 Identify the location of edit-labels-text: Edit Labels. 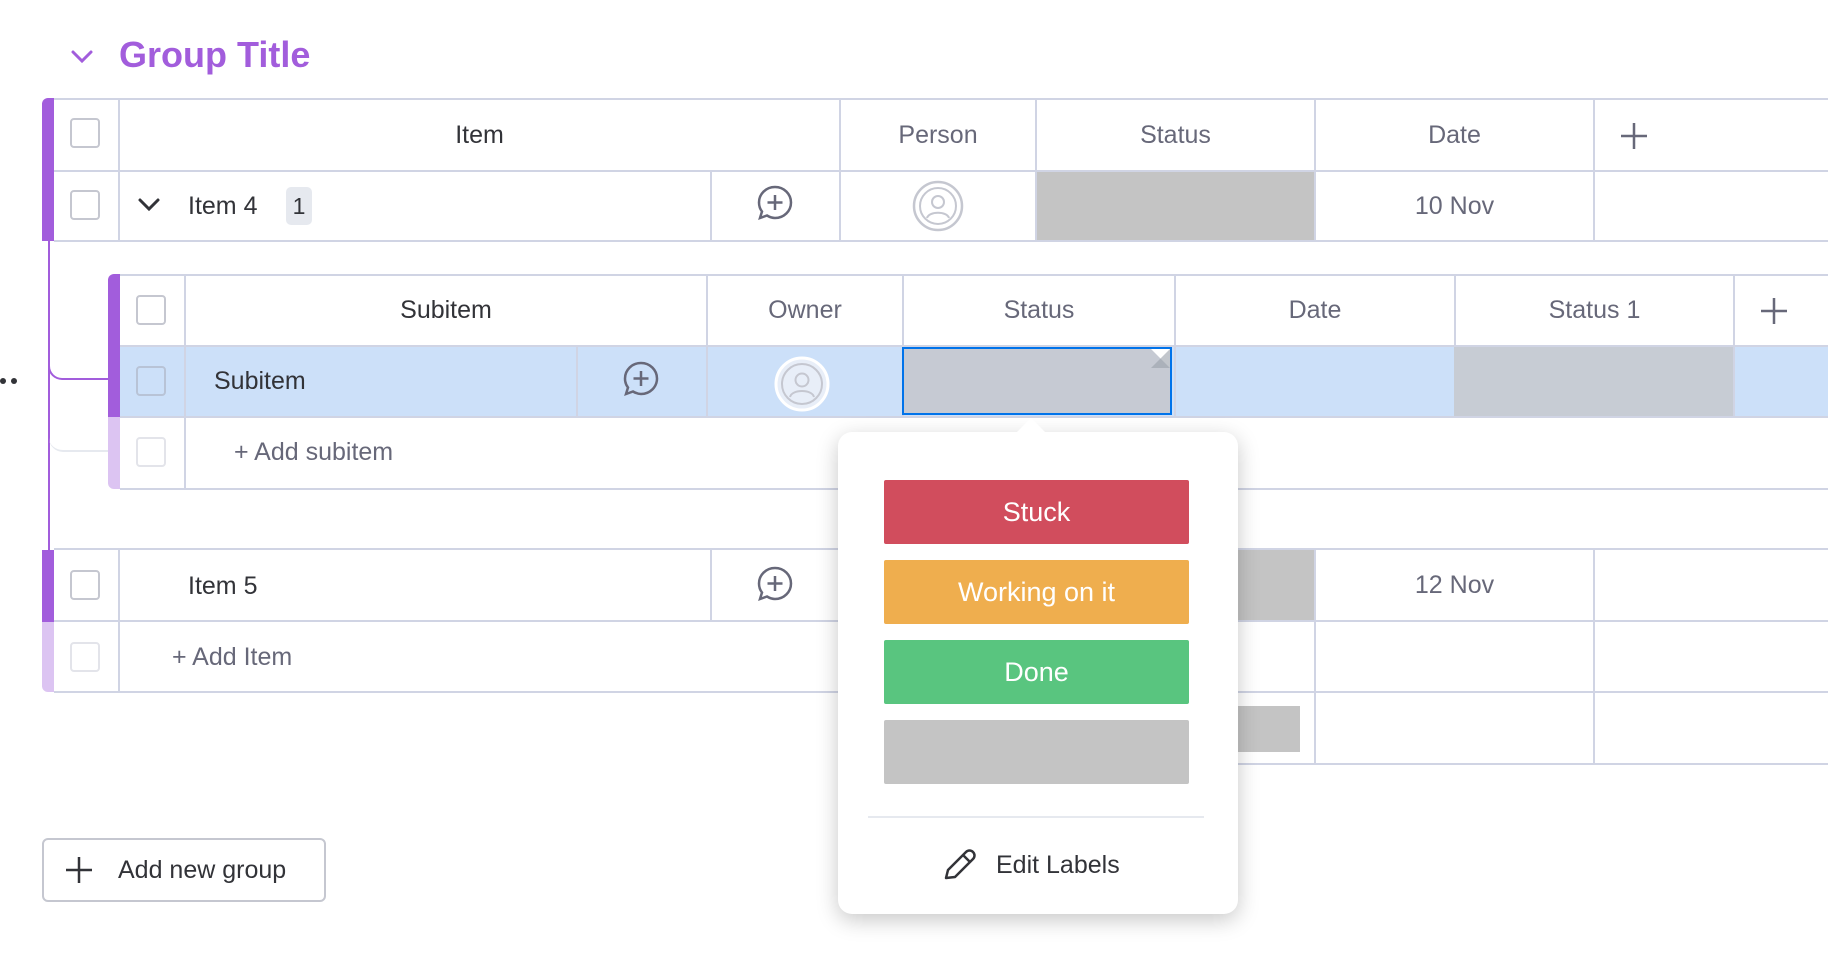
(1058, 864).